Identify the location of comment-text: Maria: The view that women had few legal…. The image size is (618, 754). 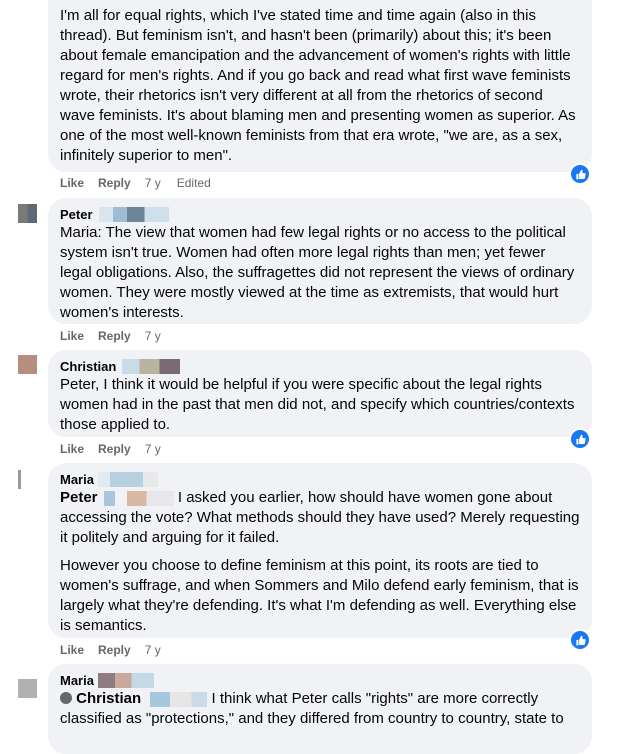
(317, 272).